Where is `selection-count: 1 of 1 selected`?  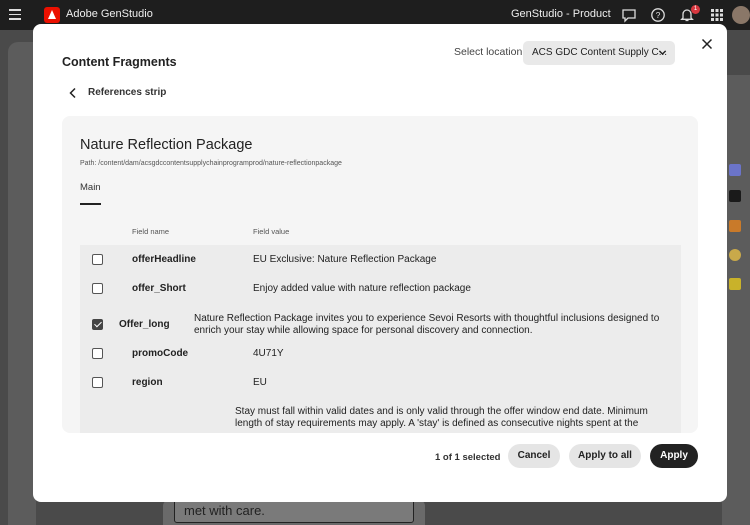
selection-count: 1 of 1 selected is located at coordinates (468, 457).